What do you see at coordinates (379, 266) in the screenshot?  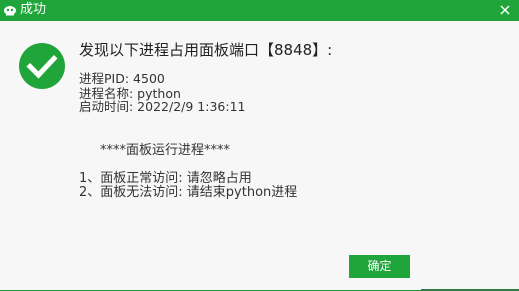 I see `ok-button: 确定` at bounding box center [379, 266].